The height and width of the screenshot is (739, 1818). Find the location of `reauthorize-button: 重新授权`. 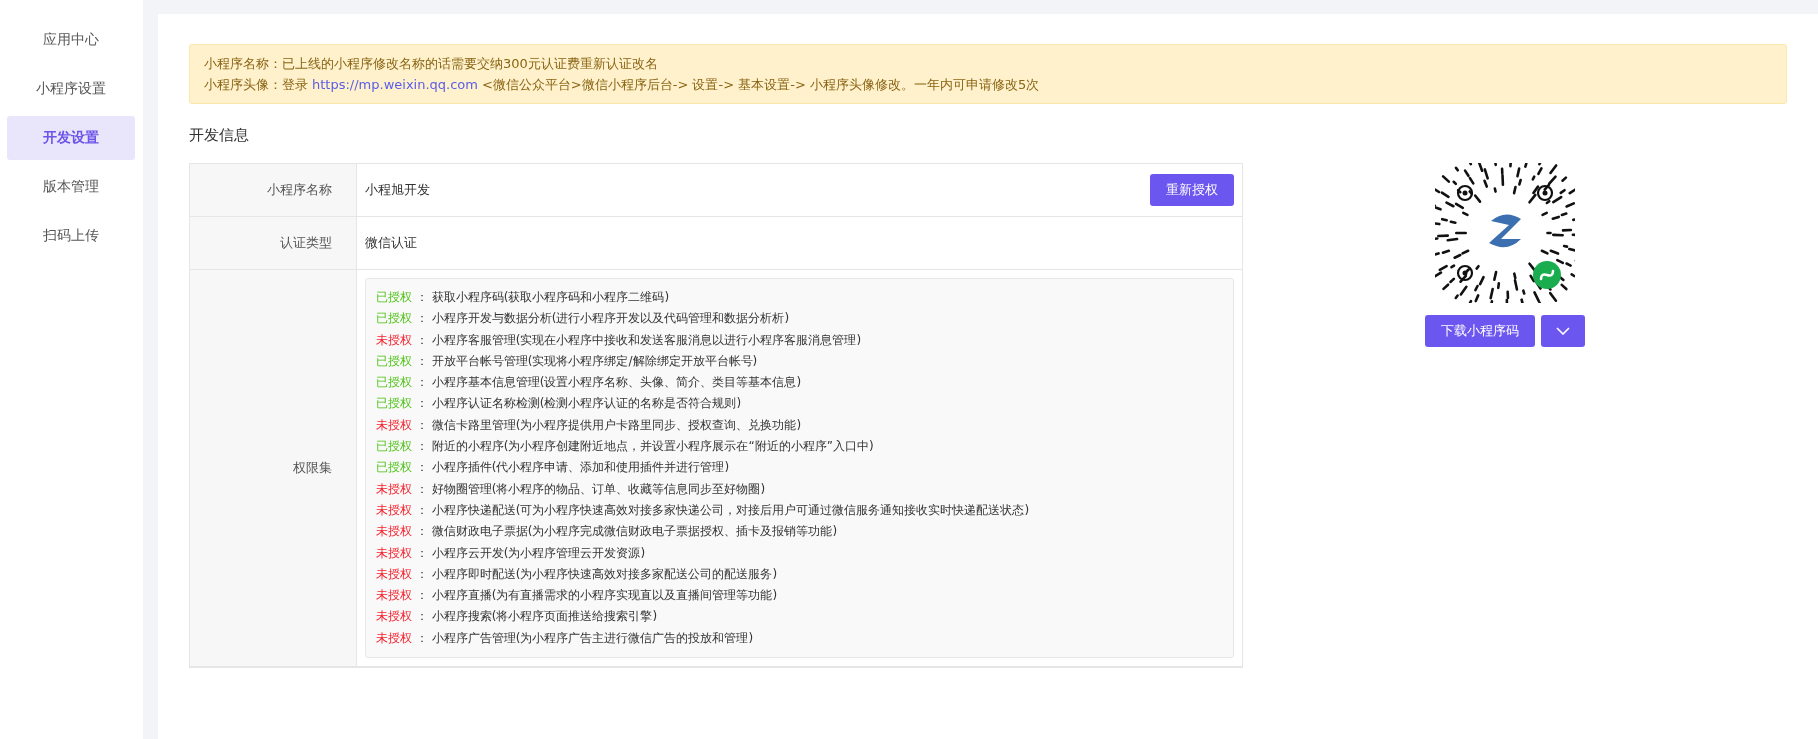

reauthorize-button: 重新授权 is located at coordinates (1192, 190).